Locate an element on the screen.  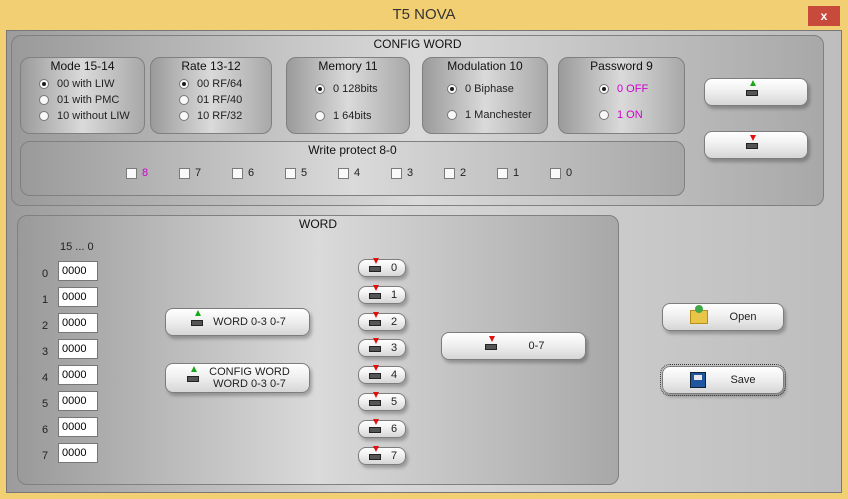
wp-bit-0: 0 is located at coordinates (561, 173).